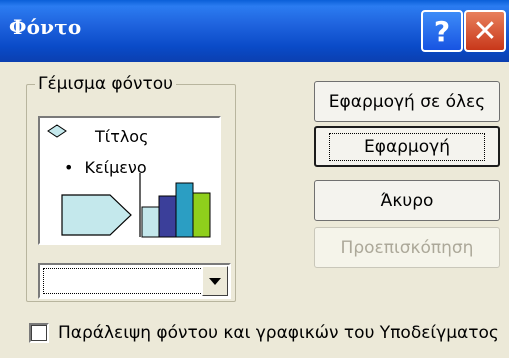  I want to click on window-title: Φόντο, so click(45, 27).